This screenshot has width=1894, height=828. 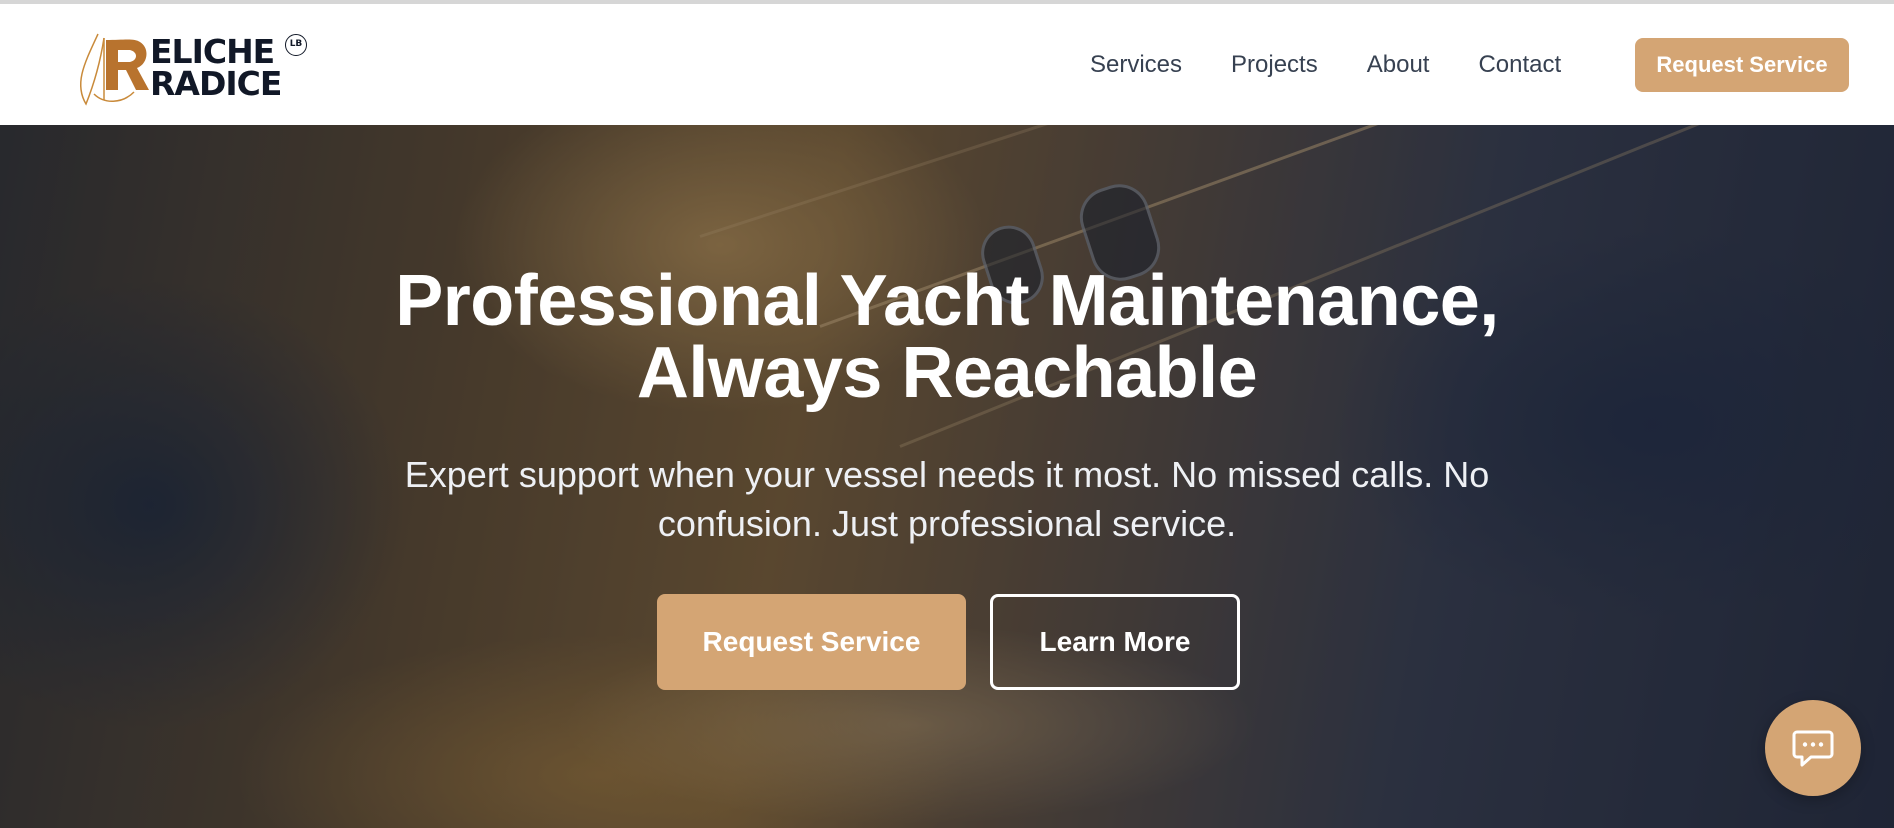 I want to click on logo-line-2: RADICE, so click(x=216, y=83).